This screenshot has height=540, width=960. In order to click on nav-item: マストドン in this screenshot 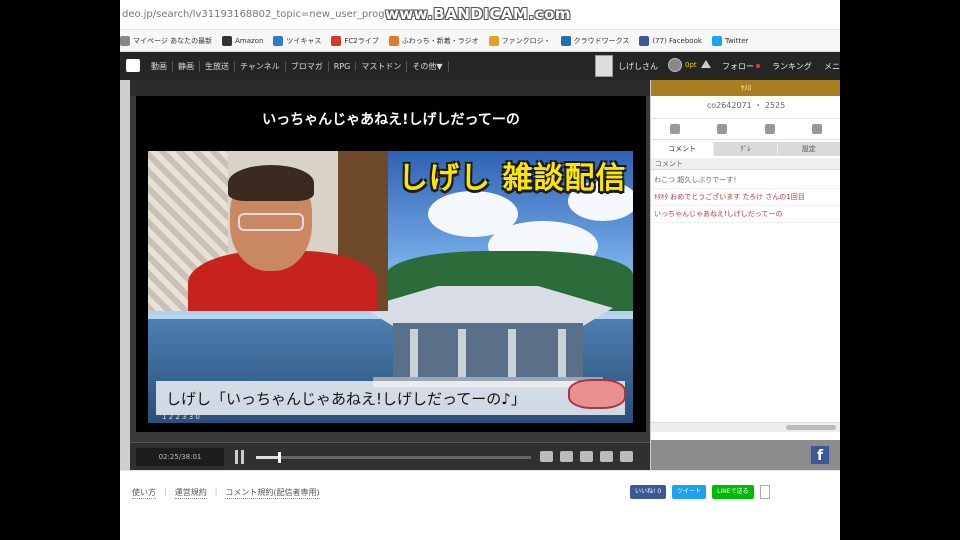, I will do `click(382, 66)`.